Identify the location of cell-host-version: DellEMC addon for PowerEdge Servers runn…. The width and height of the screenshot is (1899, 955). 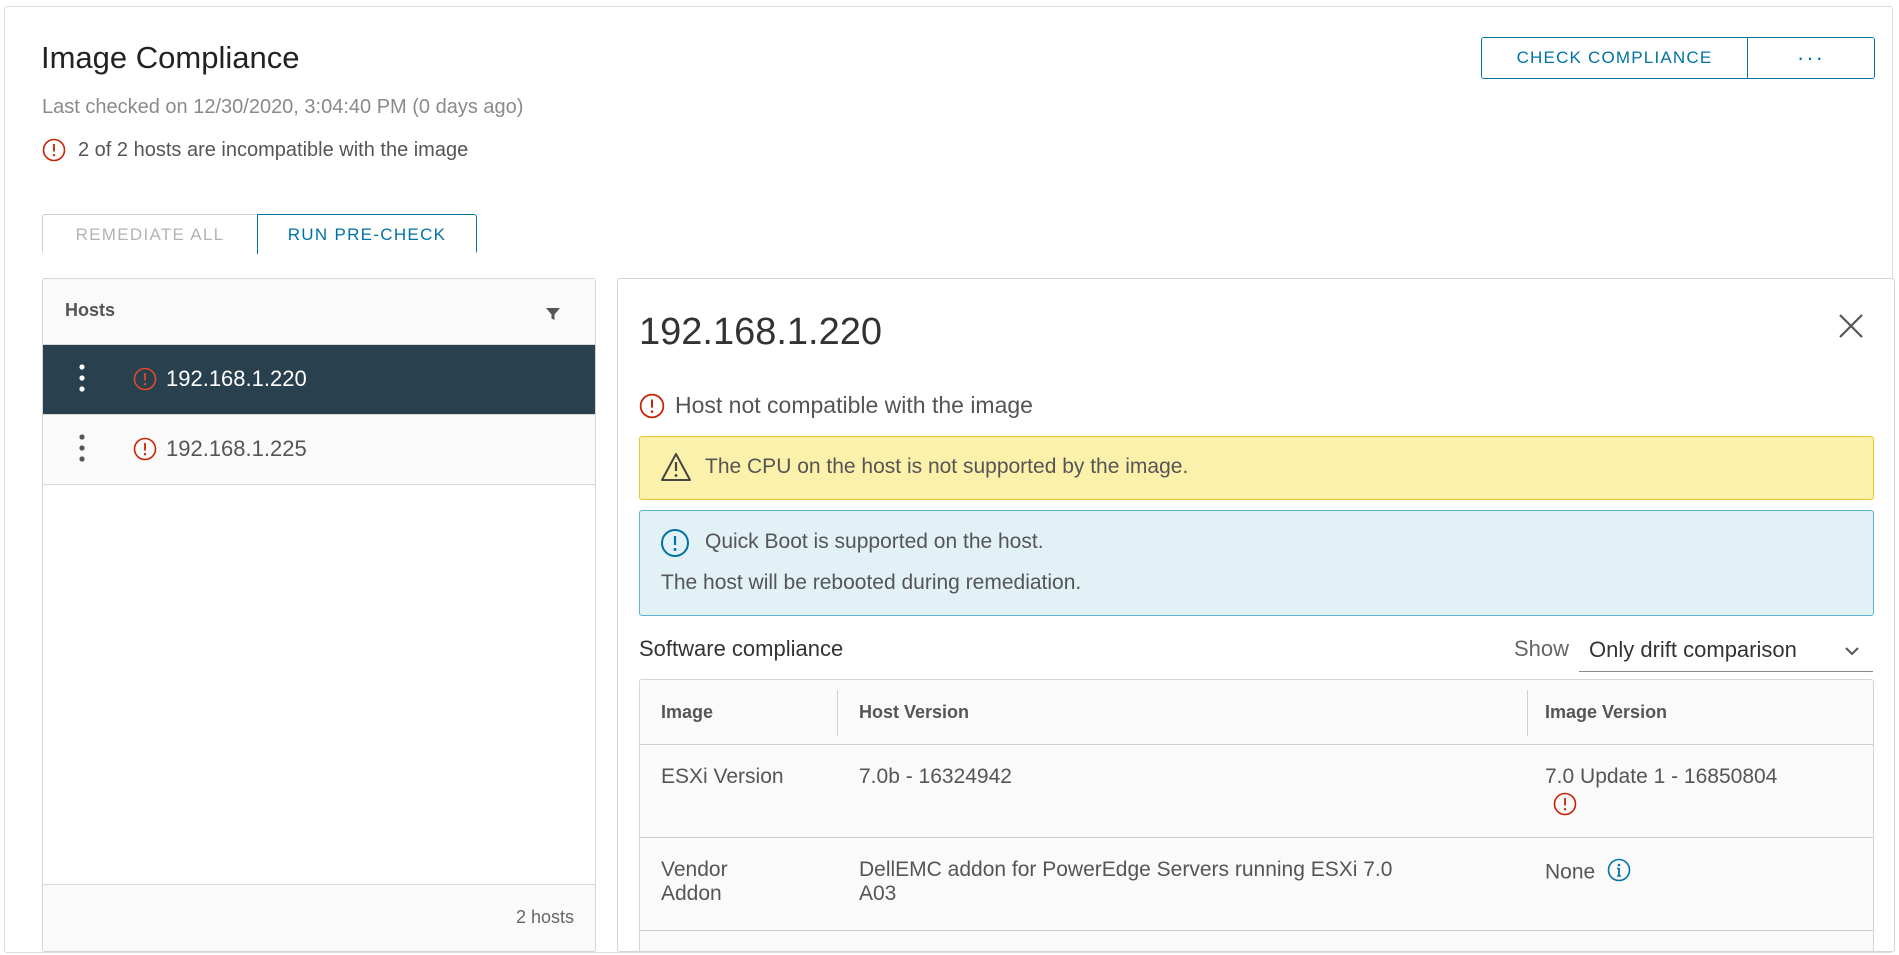
(1125, 882).